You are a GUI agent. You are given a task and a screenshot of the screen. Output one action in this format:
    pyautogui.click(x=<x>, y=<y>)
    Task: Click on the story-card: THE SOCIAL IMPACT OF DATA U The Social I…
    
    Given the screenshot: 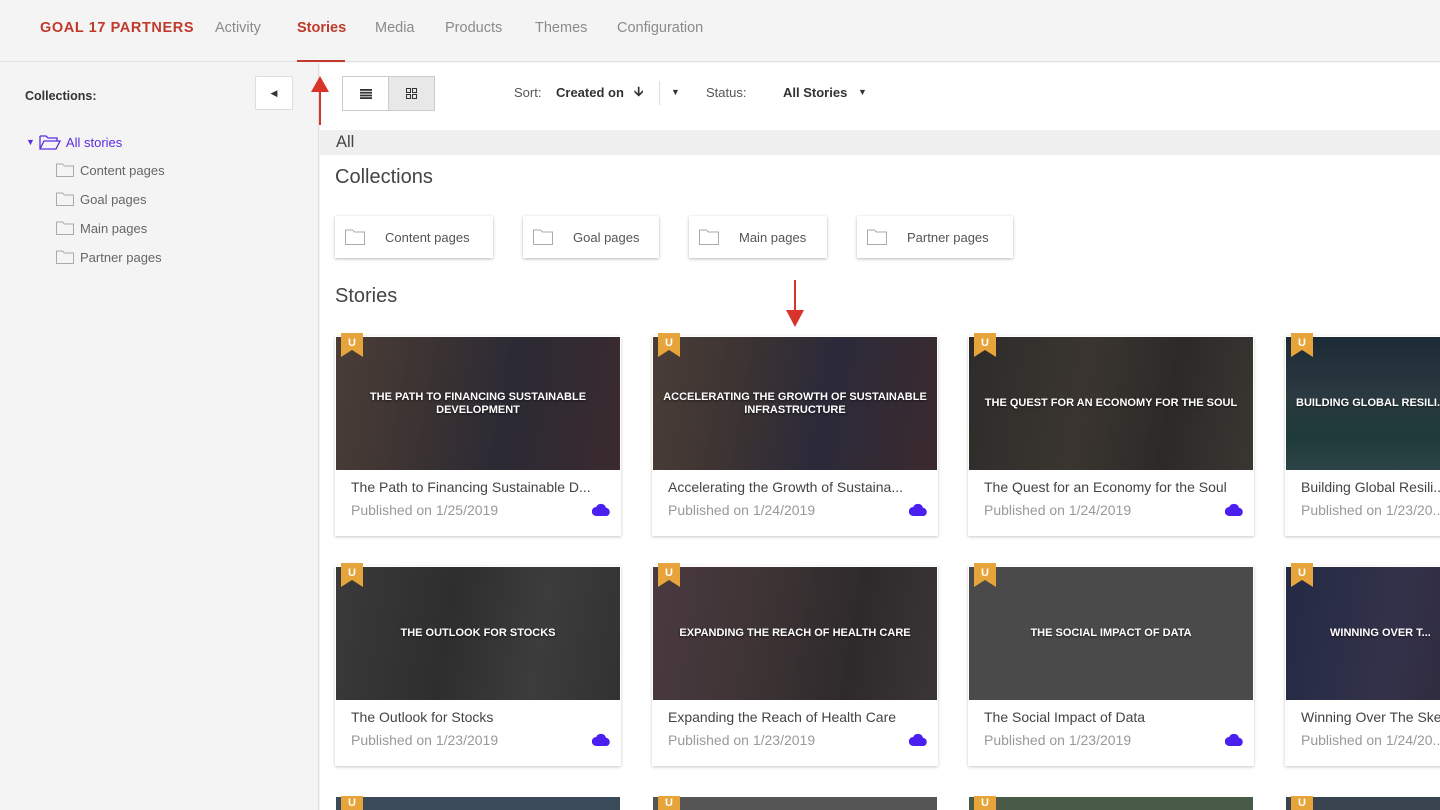 What is the action you would take?
    pyautogui.click(x=1111, y=664)
    